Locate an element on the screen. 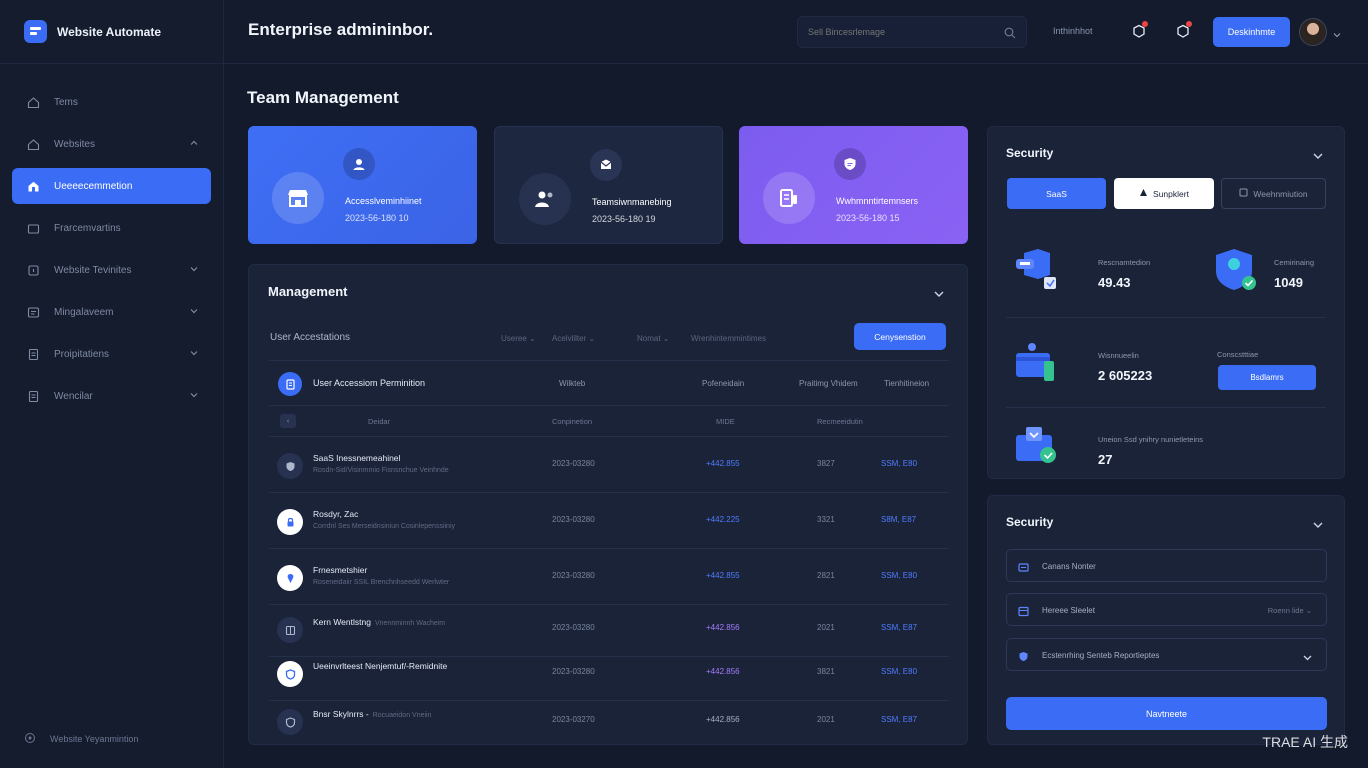  column-header: Deidar is located at coordinates (379, 421).